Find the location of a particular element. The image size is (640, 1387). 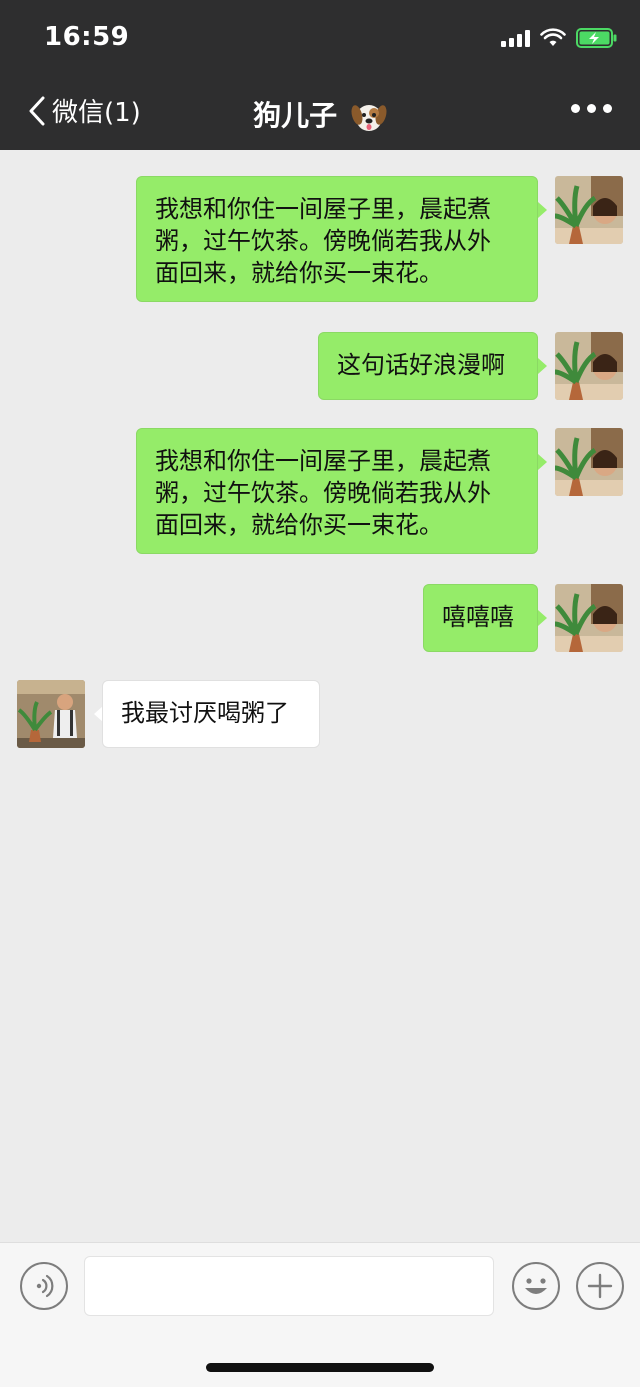

emoji-icon is located at coordinates (536, 1286).